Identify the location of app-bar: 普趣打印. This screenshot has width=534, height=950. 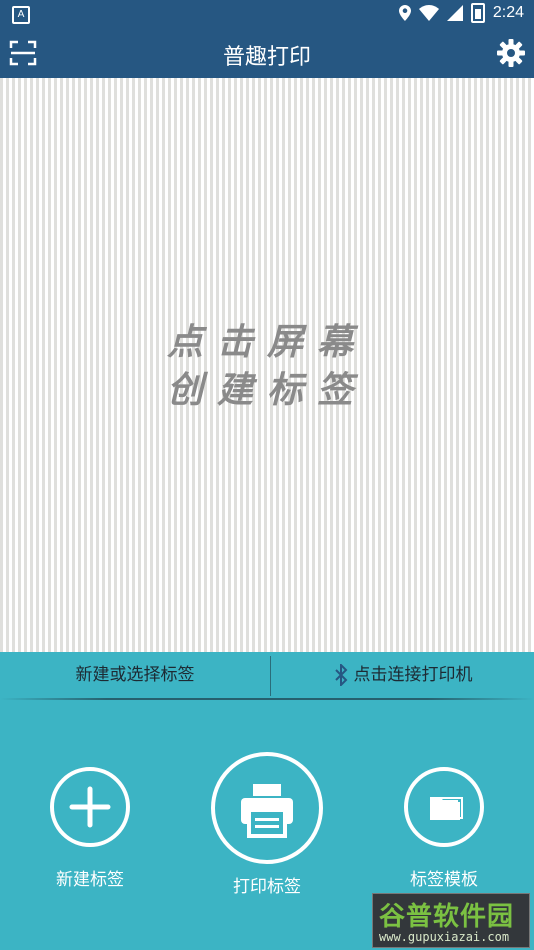
(267, 53).